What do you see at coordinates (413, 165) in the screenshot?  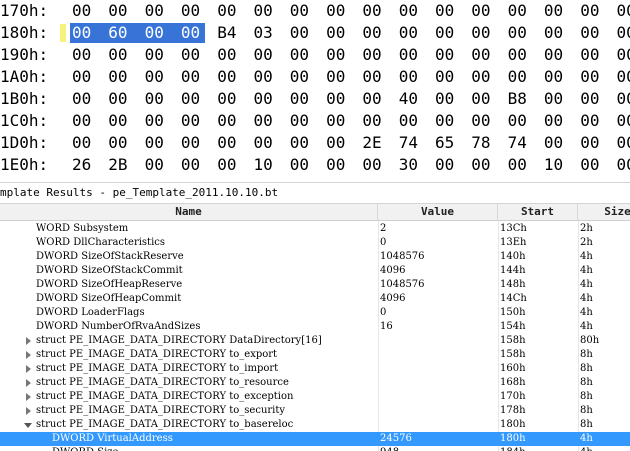 I see `hex-byte: 30` at bounding box center [413, 165].